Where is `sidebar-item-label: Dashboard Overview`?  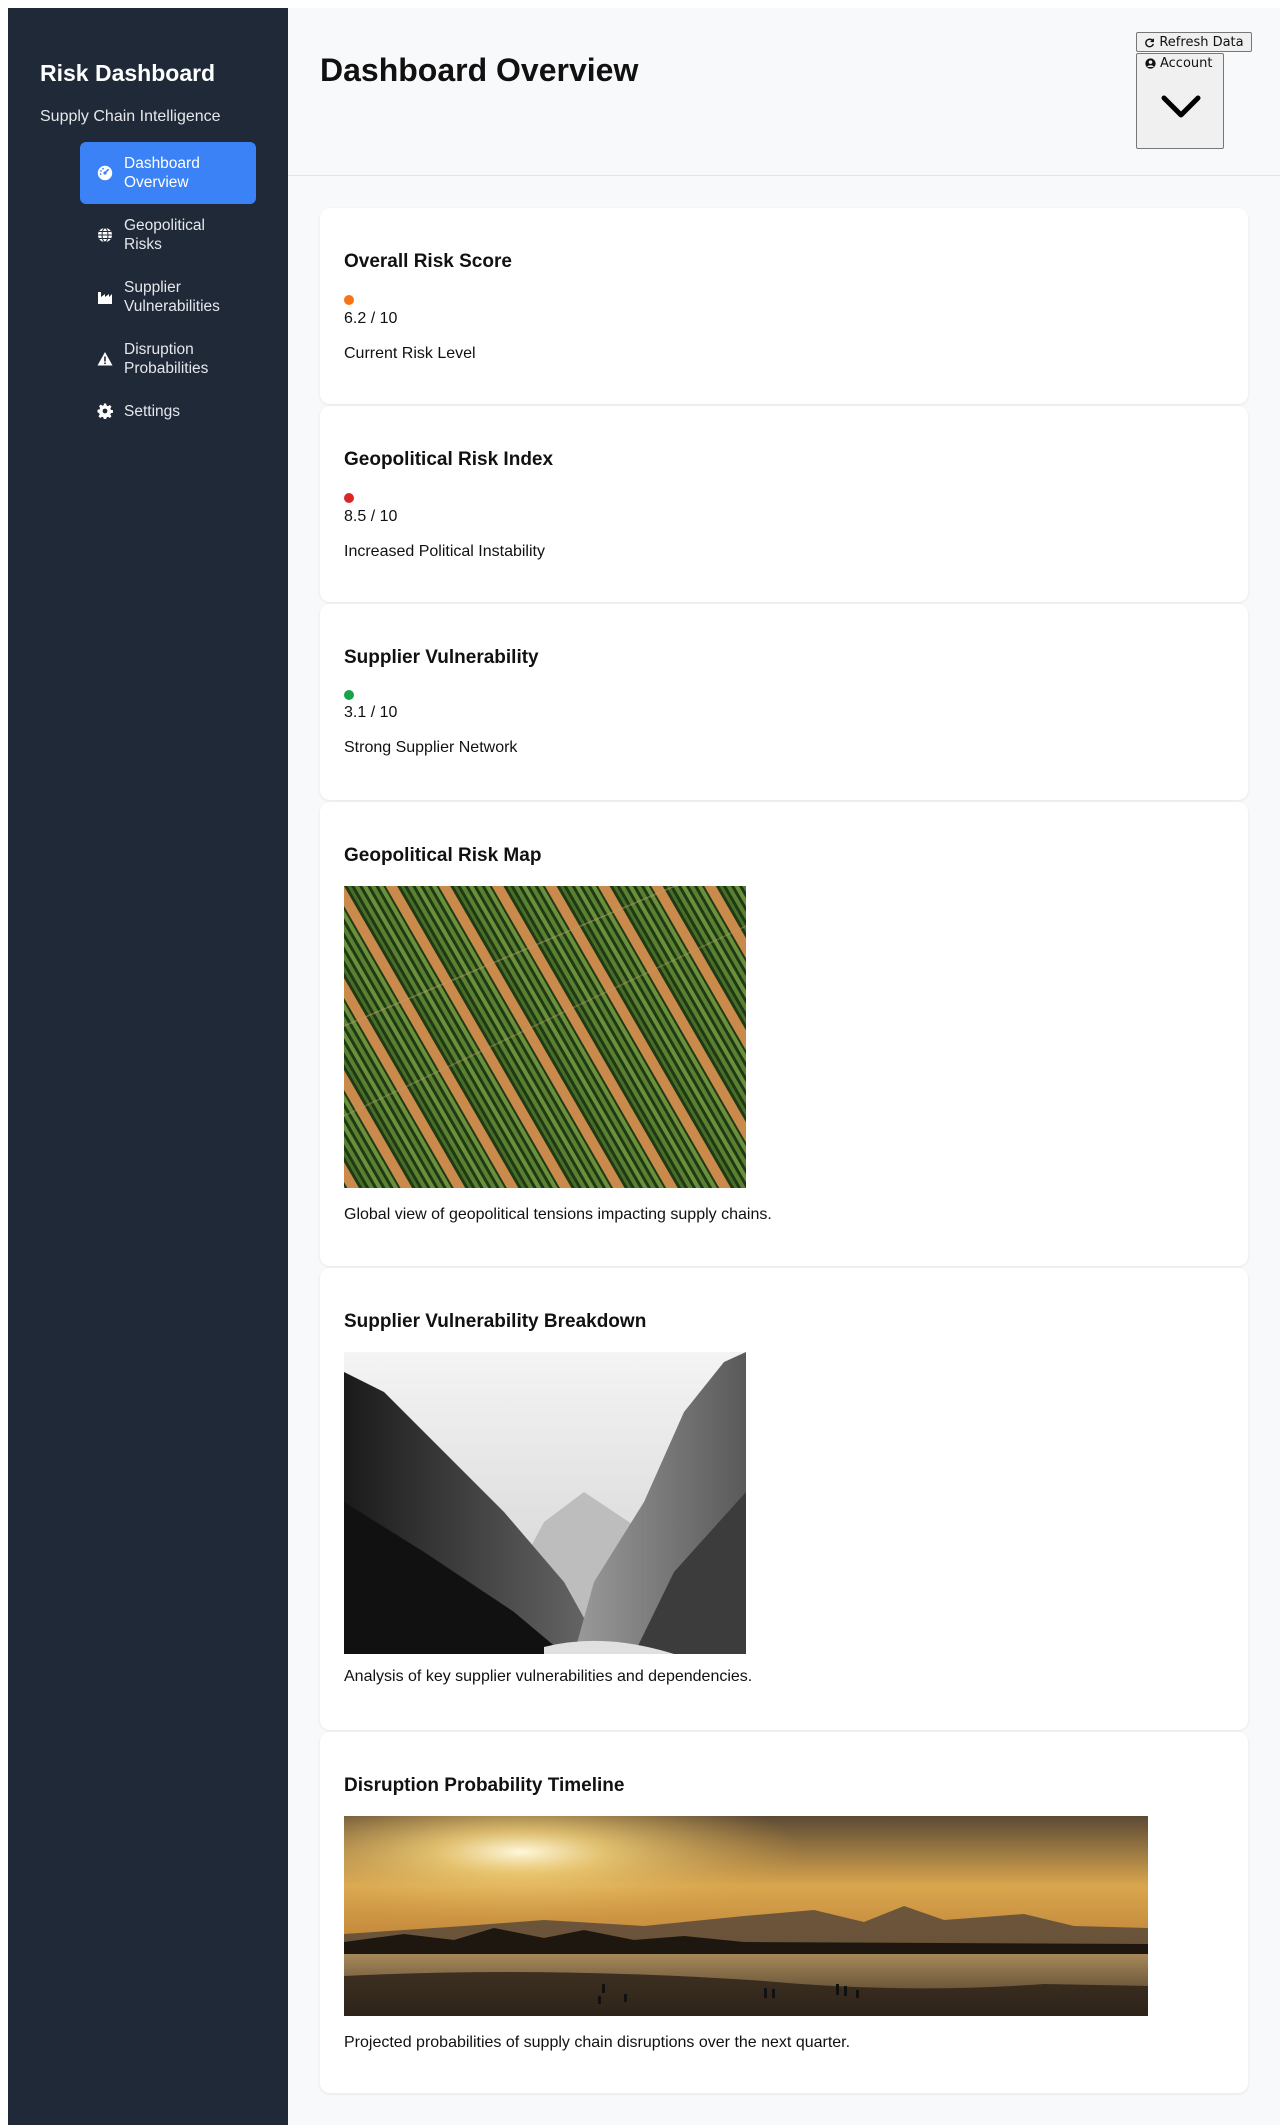 sidebar-item-label: Dashboard Overview is located at coordinates (162, 173).